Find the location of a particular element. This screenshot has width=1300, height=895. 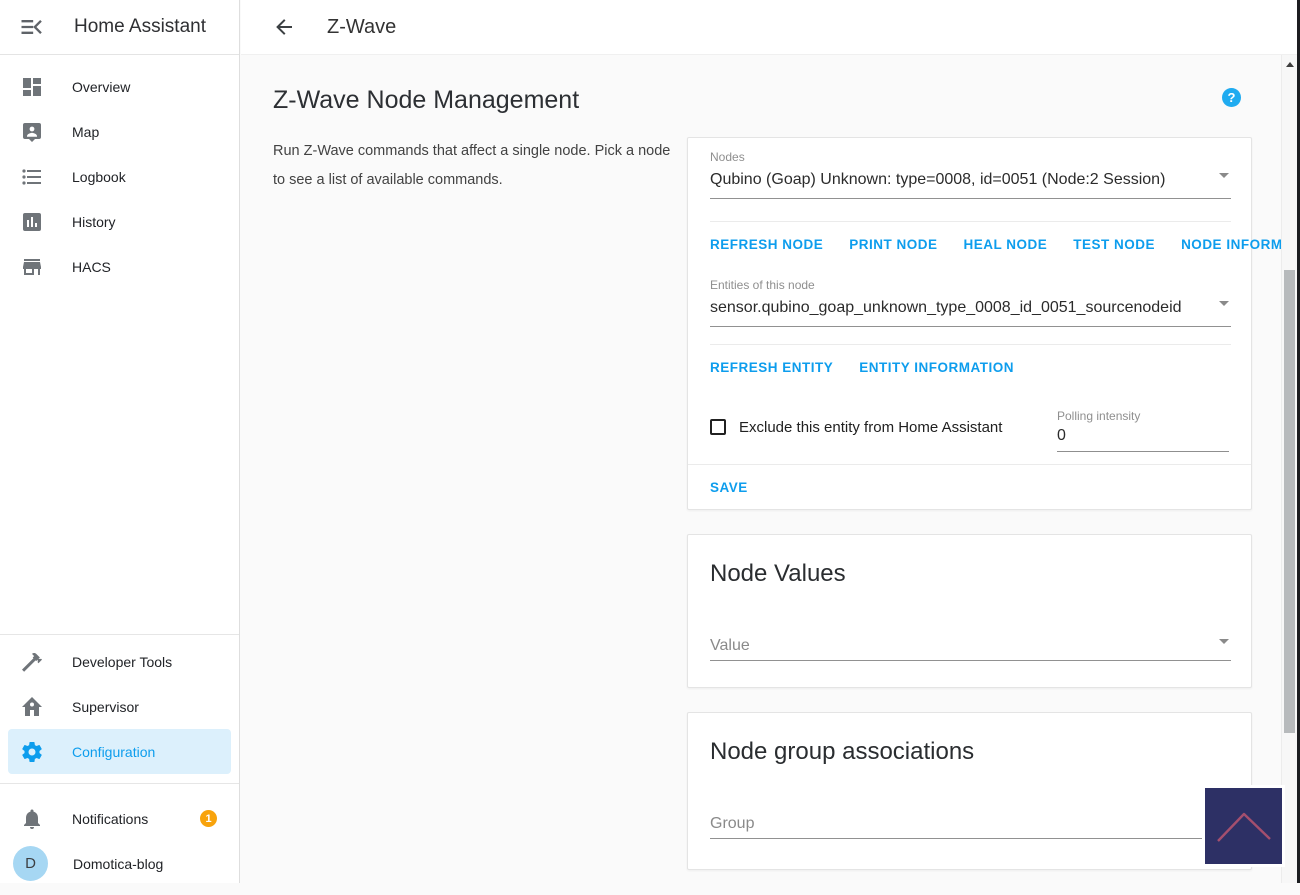

sidebar-header: Home Assistant is located at coordinates (119, 27).